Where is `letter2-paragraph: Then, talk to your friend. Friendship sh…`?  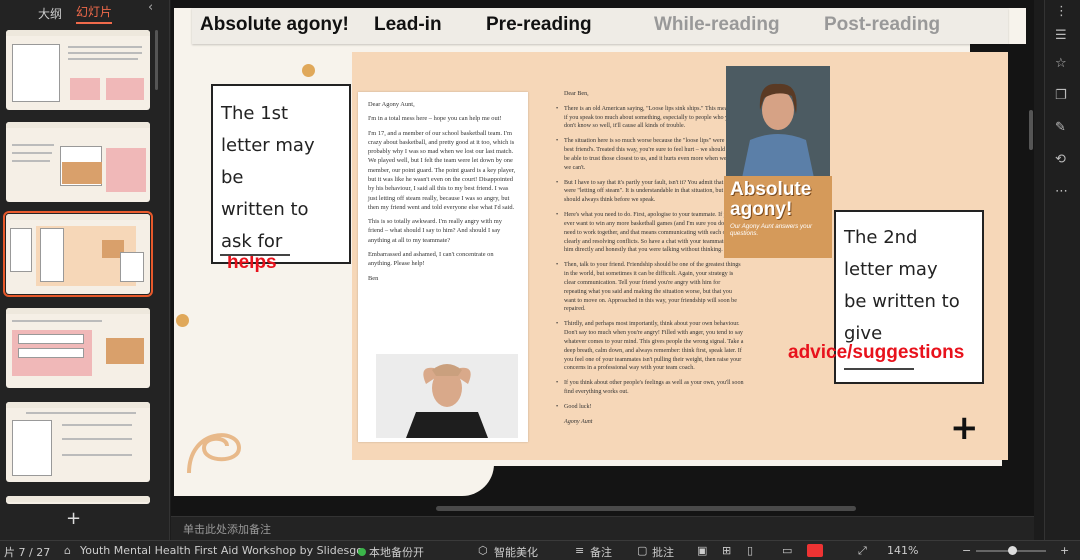 letter2-paragraph: Then, talk to your friend. Friendship sh… is located at coordinates (650, 287).